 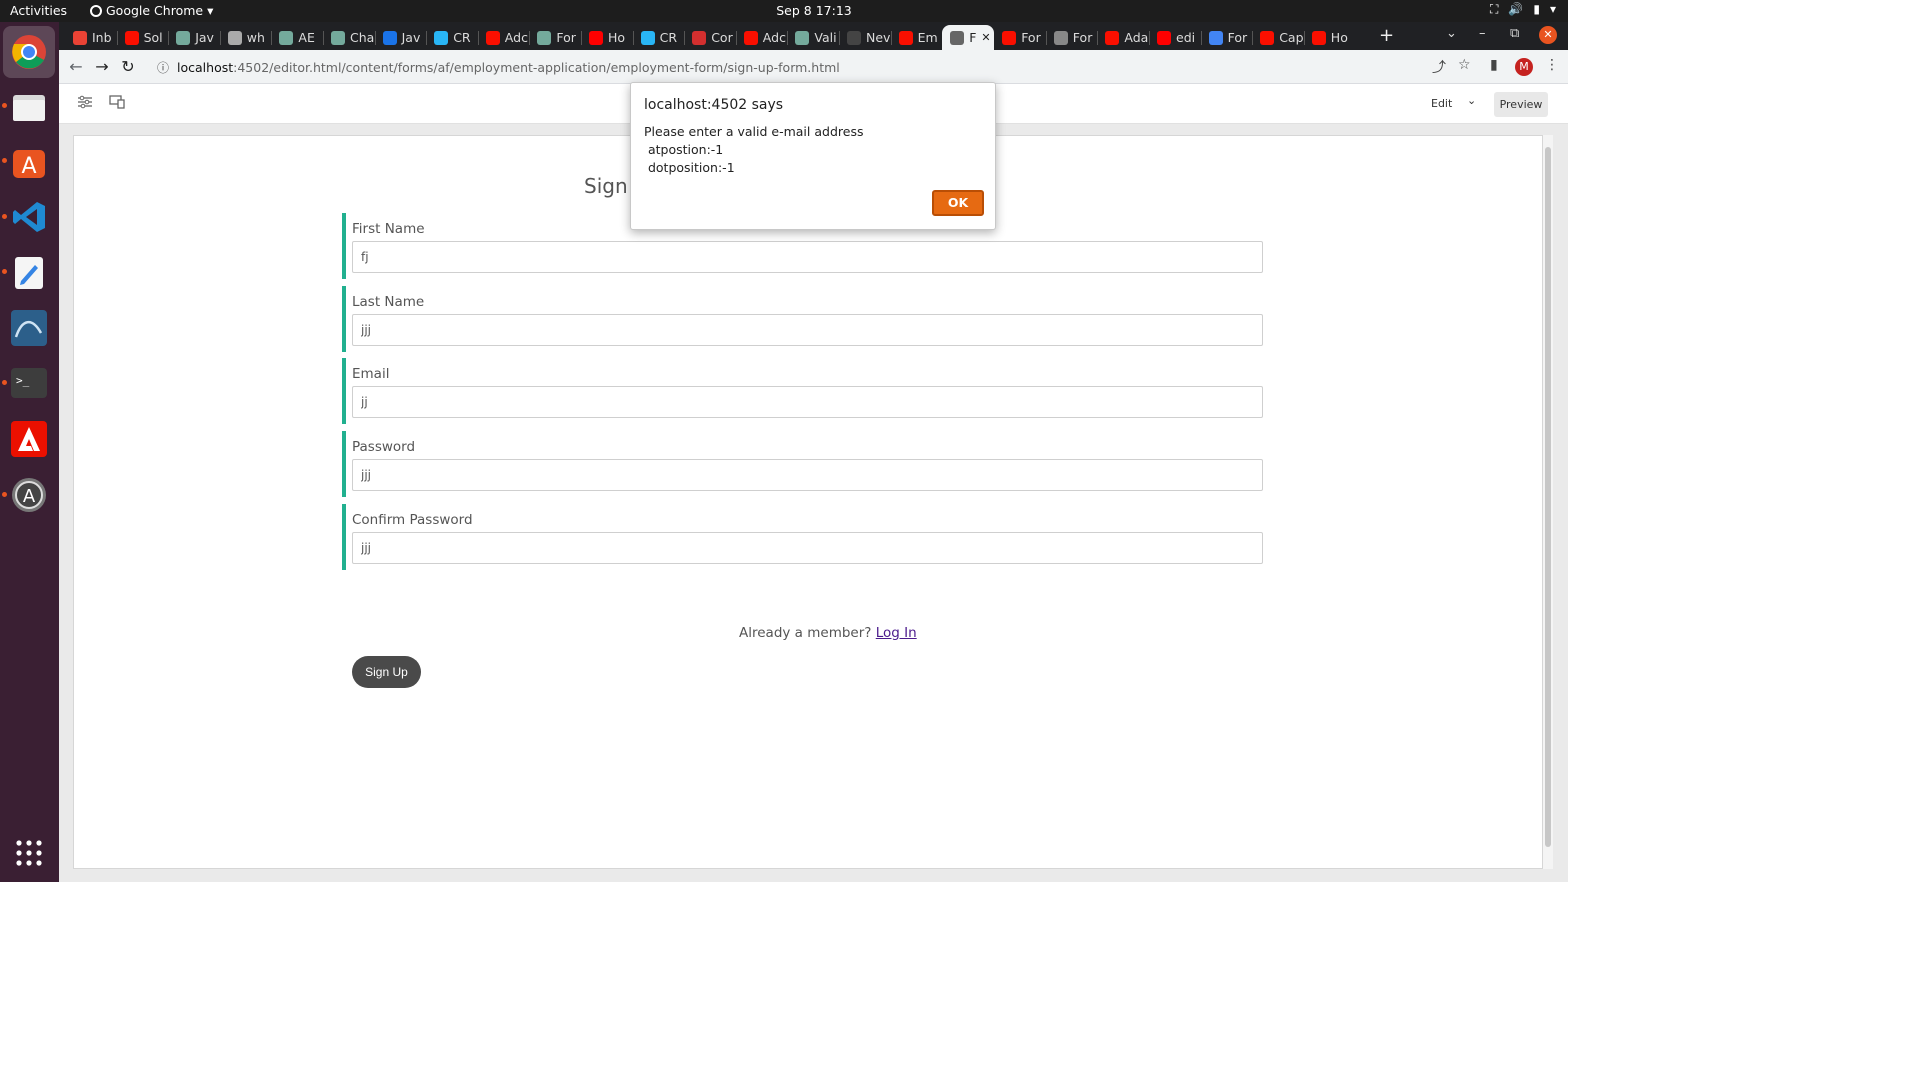 What do you see at coordinates (1471, 100) in the screenshot?
I see `chevron-down-icon: ⌄` at bounding box center [1471, 100].